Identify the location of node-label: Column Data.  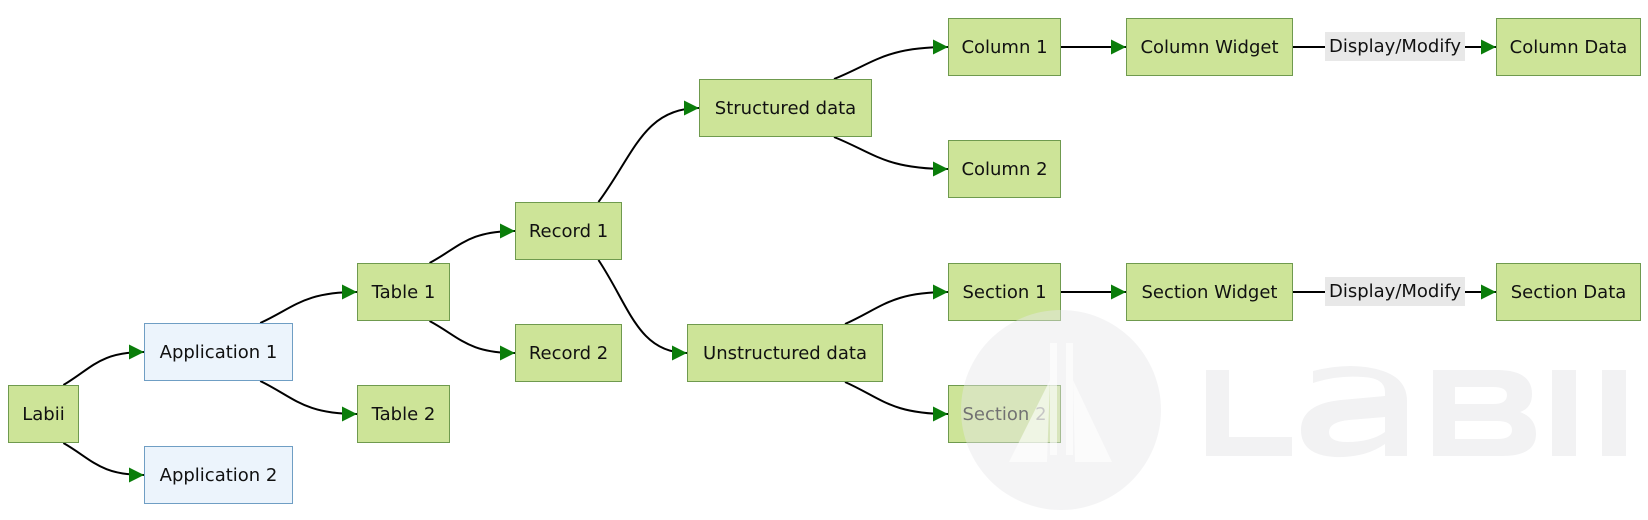
(1568, 47).